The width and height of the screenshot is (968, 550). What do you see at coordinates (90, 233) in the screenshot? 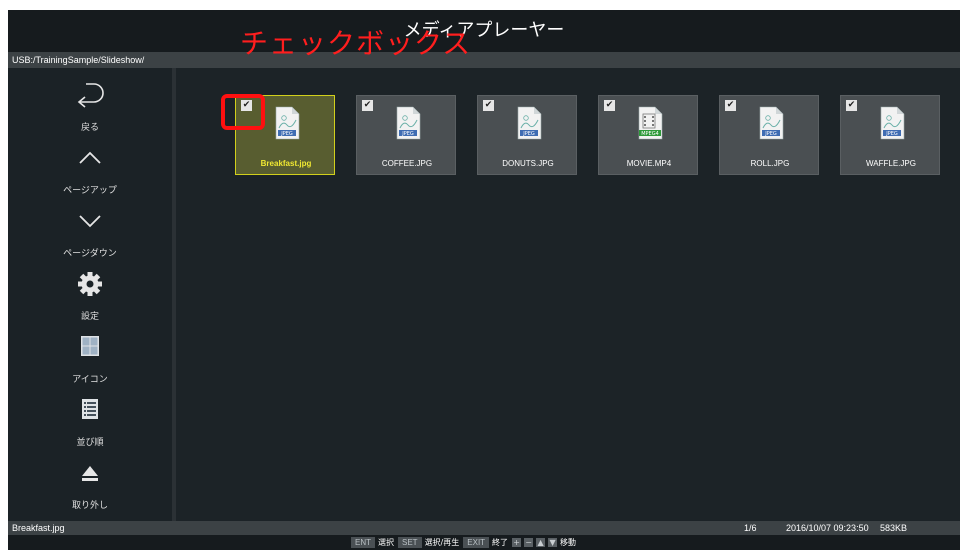
I see `sidebar-item-page-down: ページダウン` at bounding box center [90, 233].